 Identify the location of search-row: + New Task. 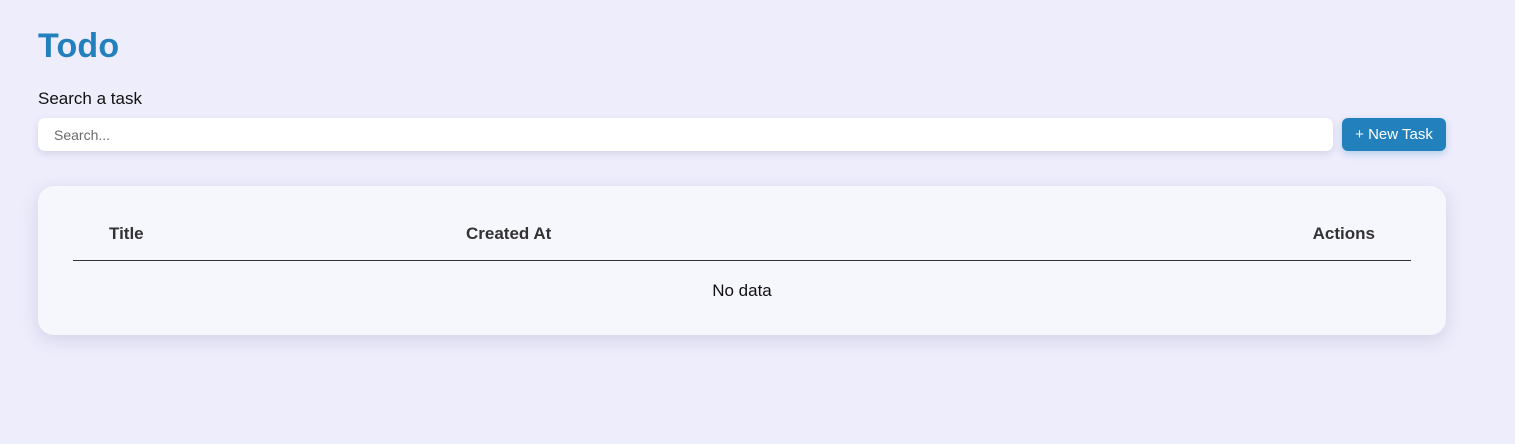
(742, 135).